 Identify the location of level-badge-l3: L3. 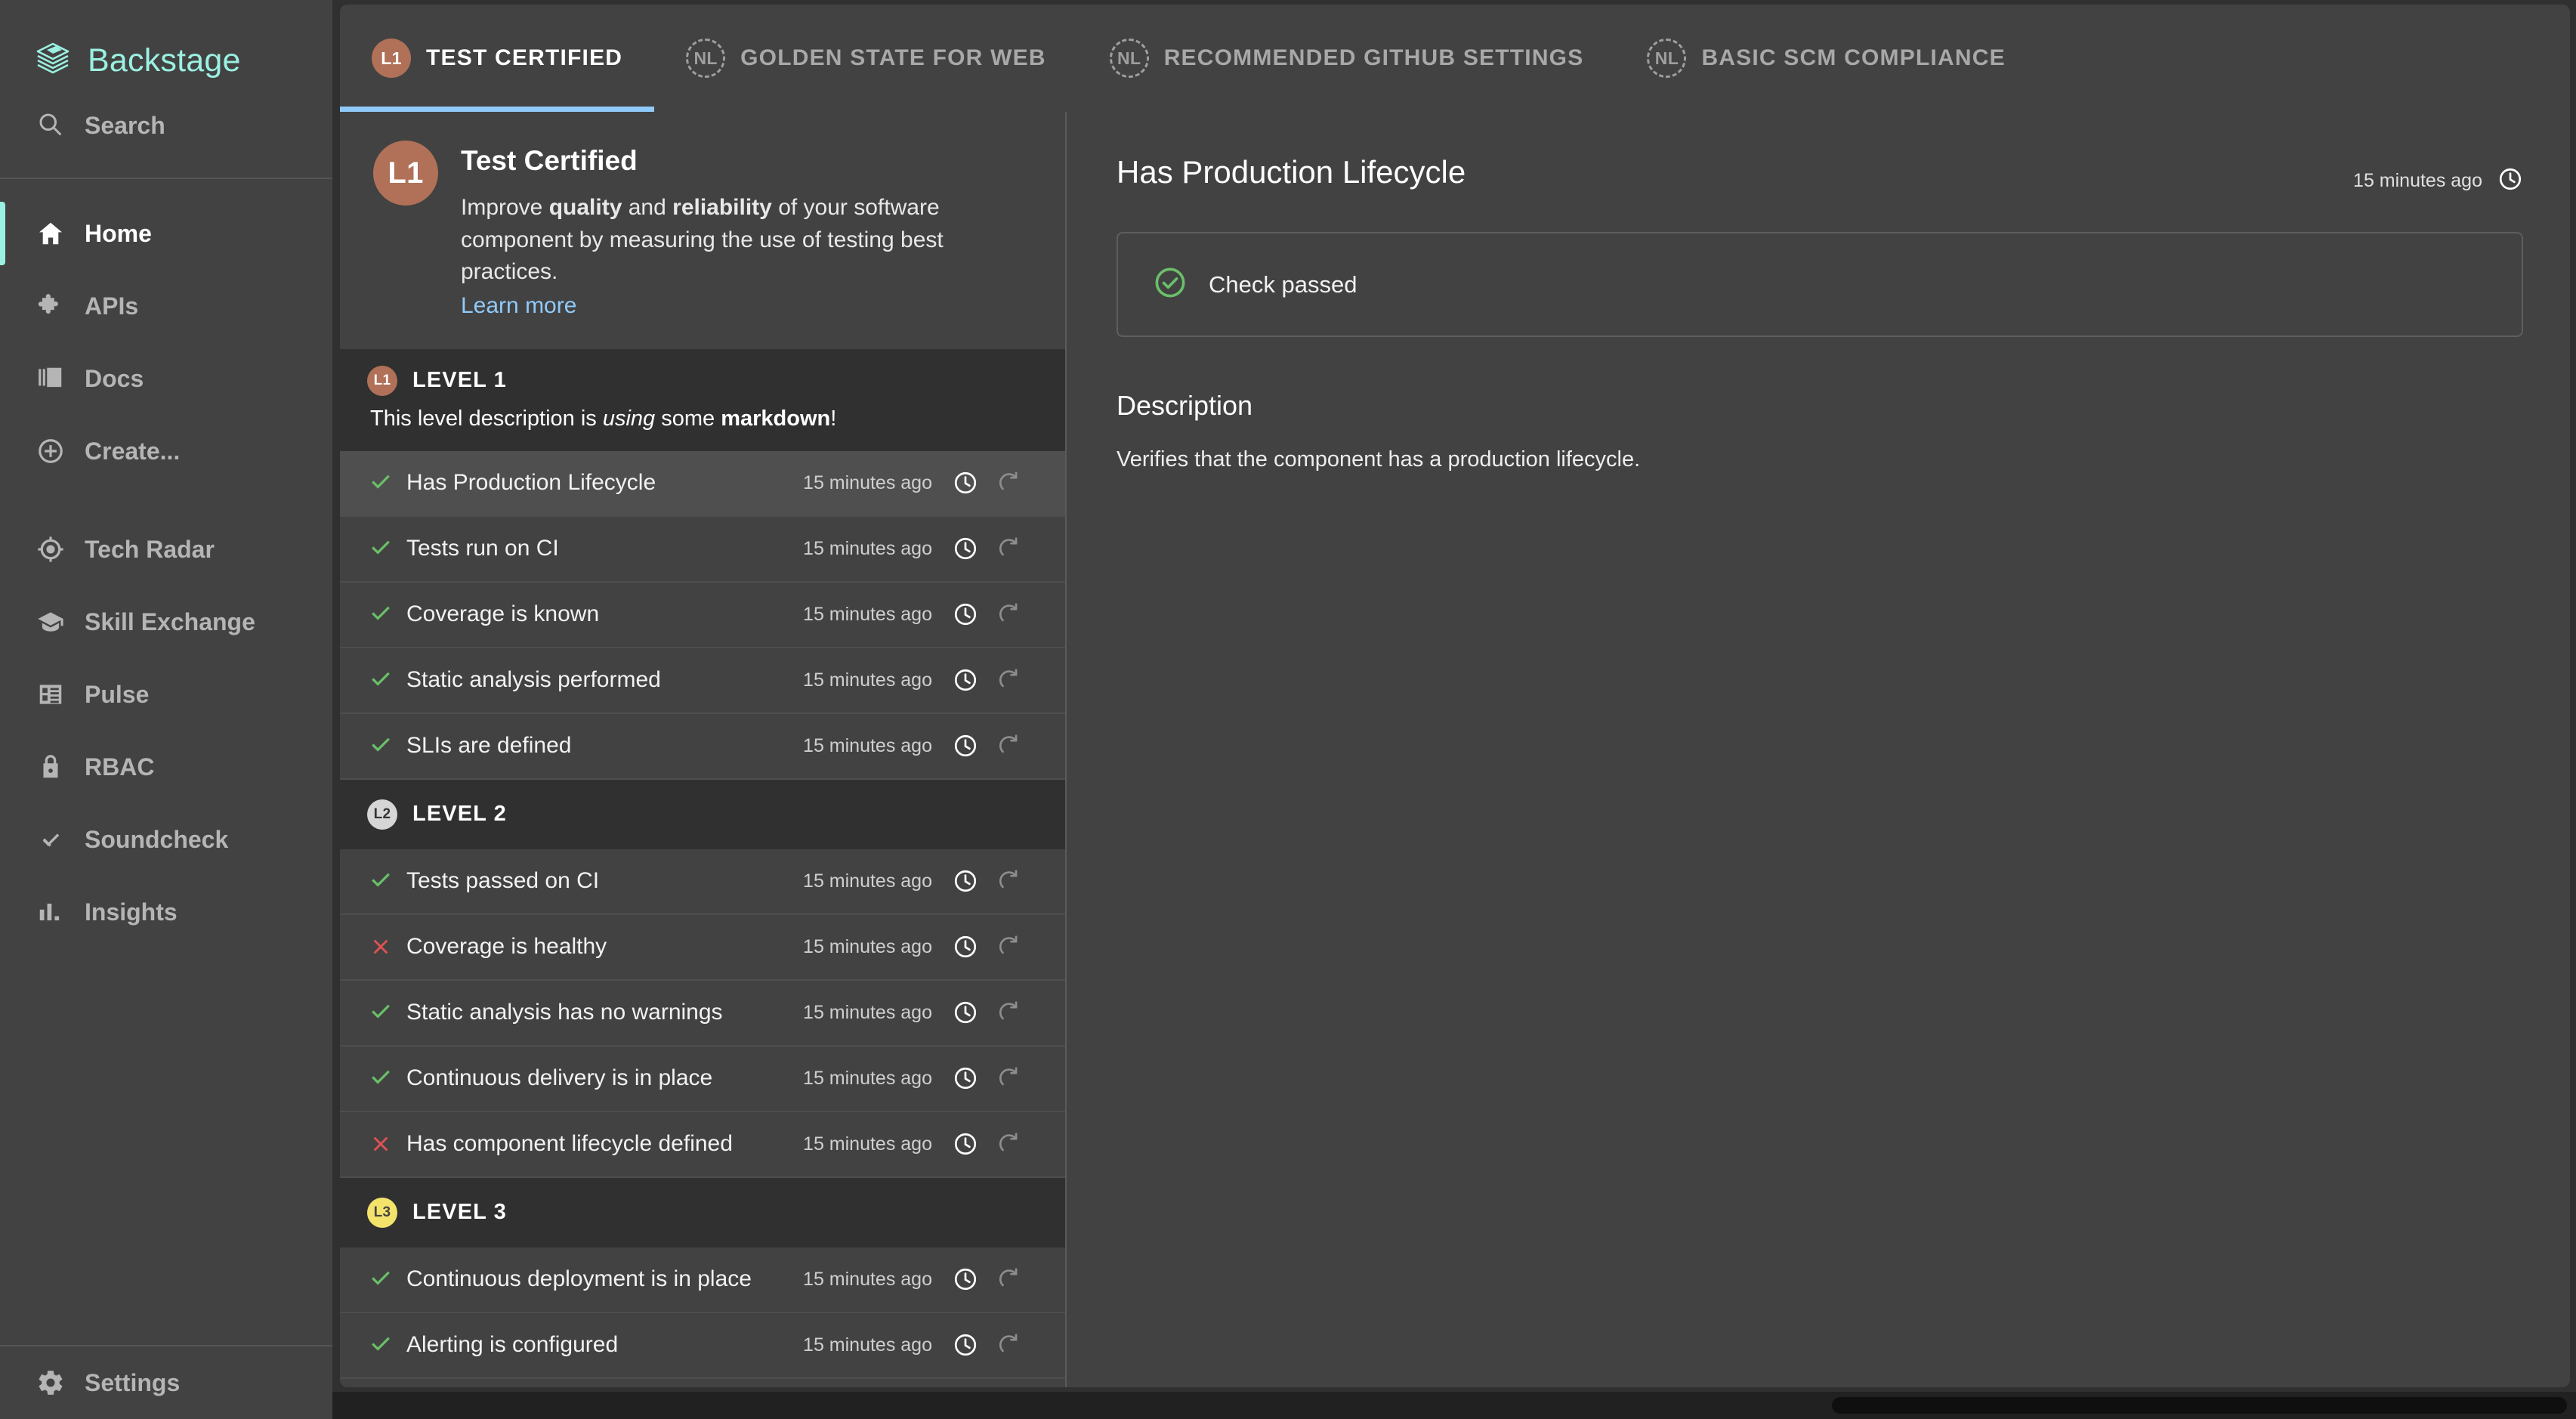
(382, 1212).